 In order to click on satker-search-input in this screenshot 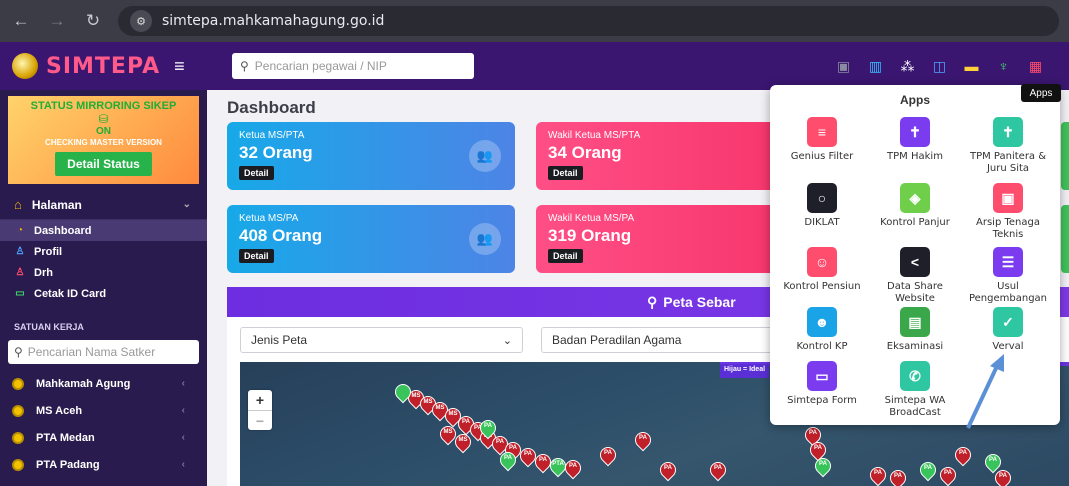, I will do `click(107, 352)`.